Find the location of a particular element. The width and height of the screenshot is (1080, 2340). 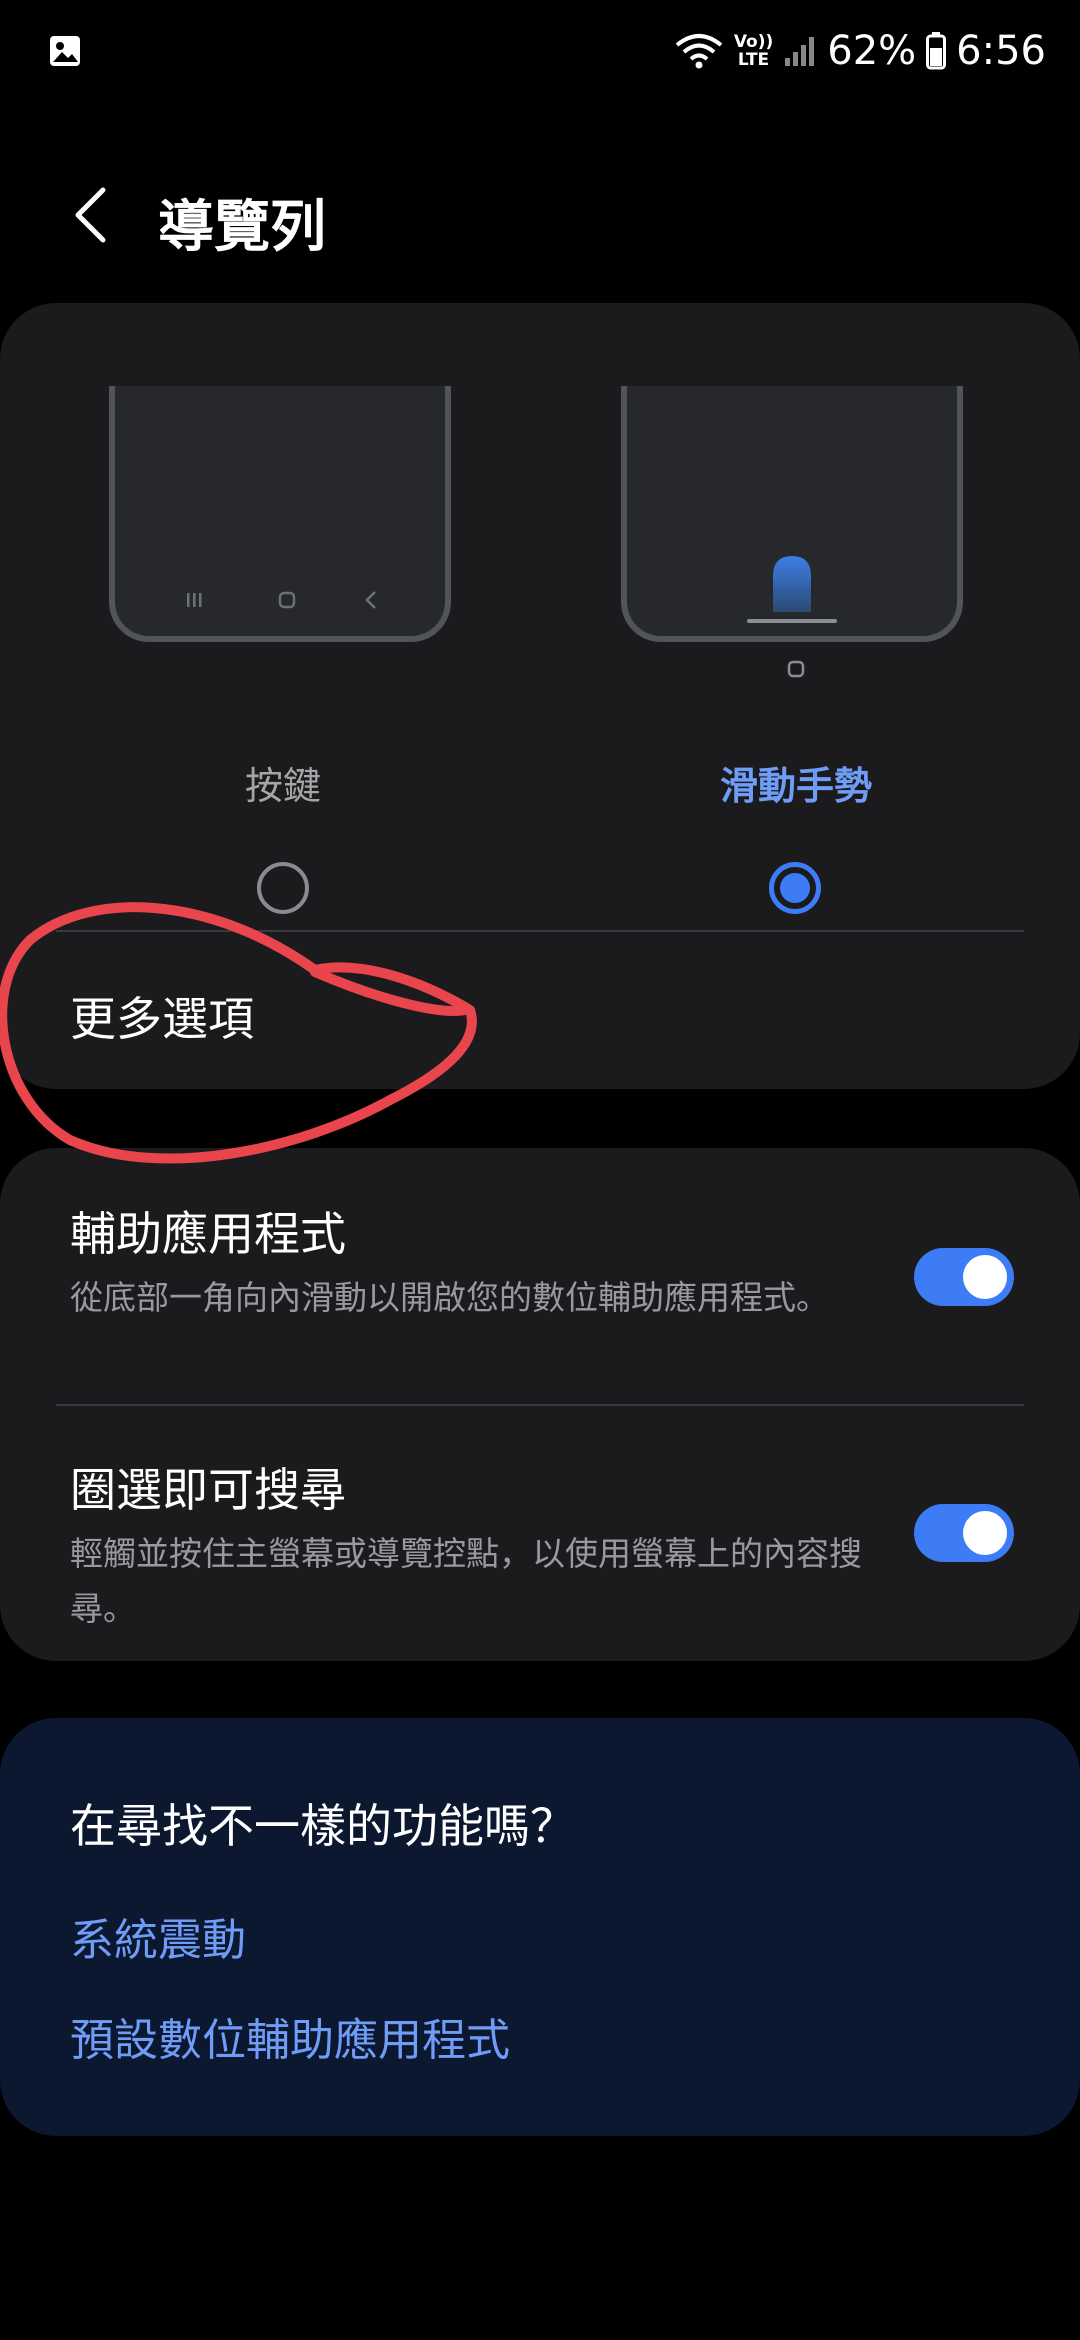

status-right: Vo)) LTE 62% 6:56 is located at coordinates (860, 51).